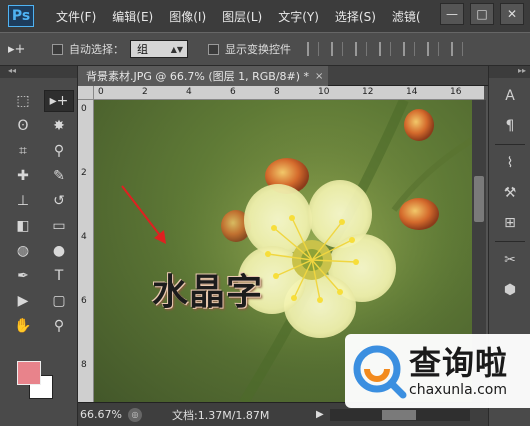  What do you see at coordinates (23, 151) in the screenshot?
I see `crop-tool: ⌗` at bounding box center [23, 151].